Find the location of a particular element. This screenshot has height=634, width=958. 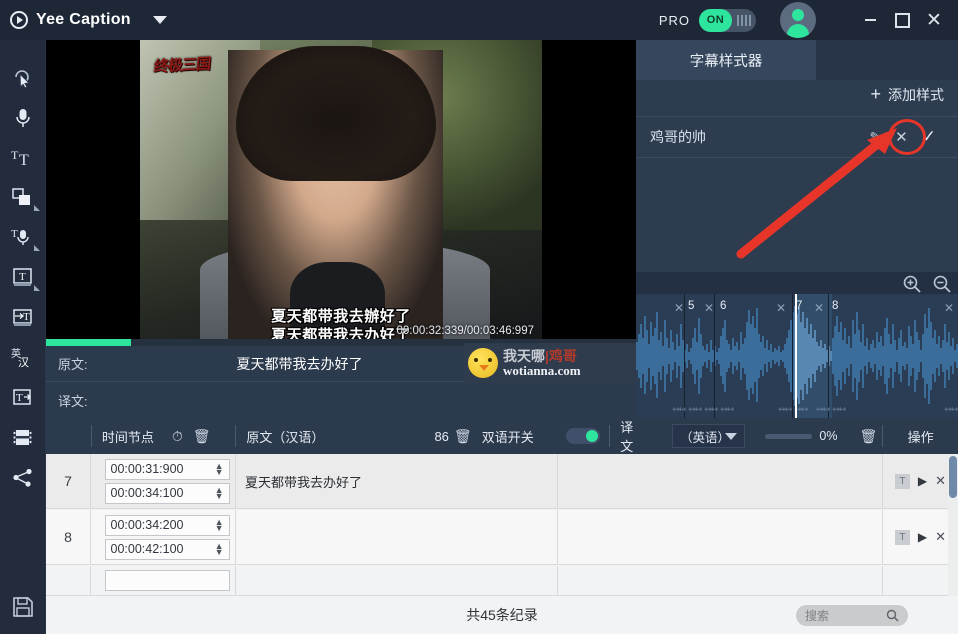

watermark-text: 我天哪|鸡哥 wotianna.com is located at coordinates (542, 362).